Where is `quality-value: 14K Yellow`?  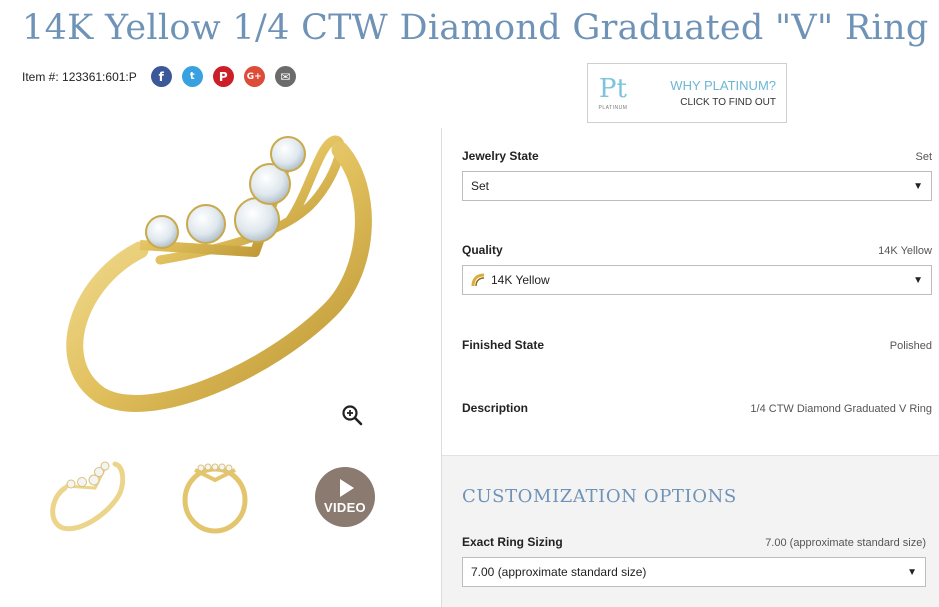 quality-value: 14K Yellow is located at coordinates (905, 251).